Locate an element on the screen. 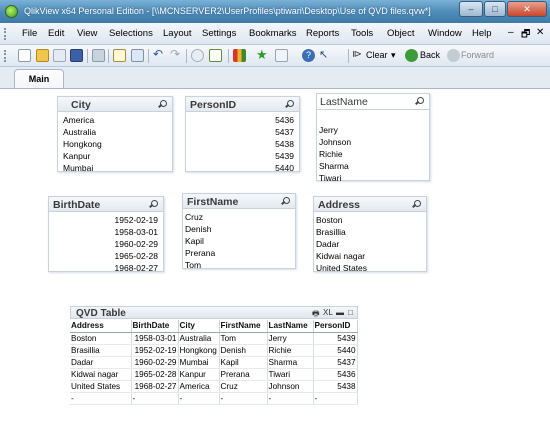 The height and width of the screenshot is (437, 550). list-item: Tiwari is located at coordinates (373, 178).